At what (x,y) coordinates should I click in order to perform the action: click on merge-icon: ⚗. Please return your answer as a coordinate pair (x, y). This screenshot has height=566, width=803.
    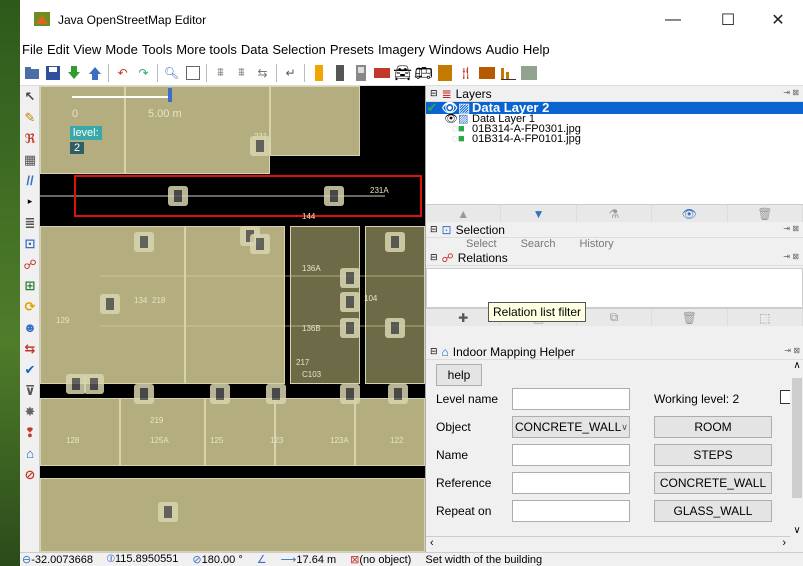
    Looking at the image, I should click on (615, 213).